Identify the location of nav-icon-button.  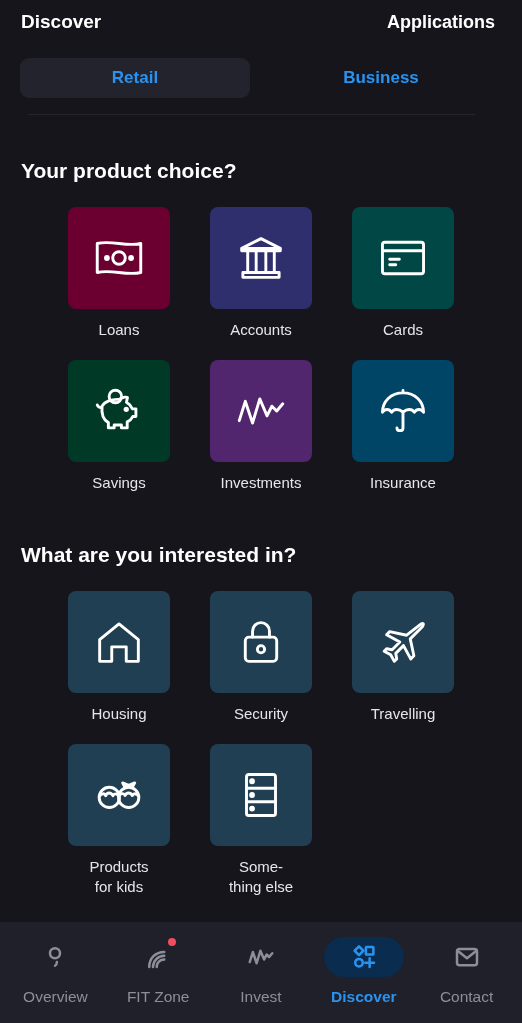
(363, 957).